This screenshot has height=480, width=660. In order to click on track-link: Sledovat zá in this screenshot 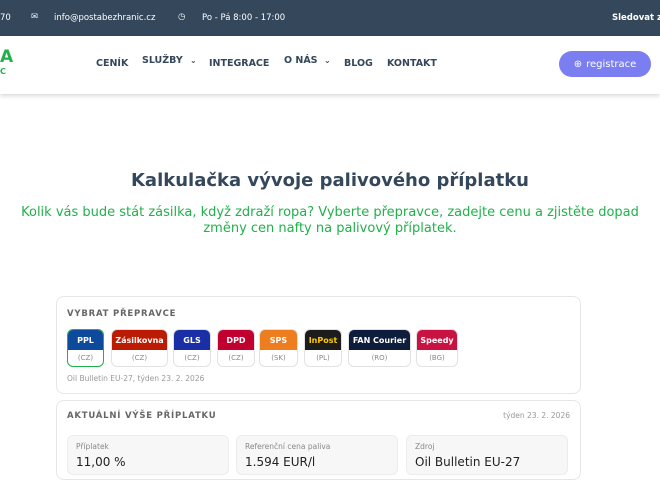, I will do `click(636, 18)`.